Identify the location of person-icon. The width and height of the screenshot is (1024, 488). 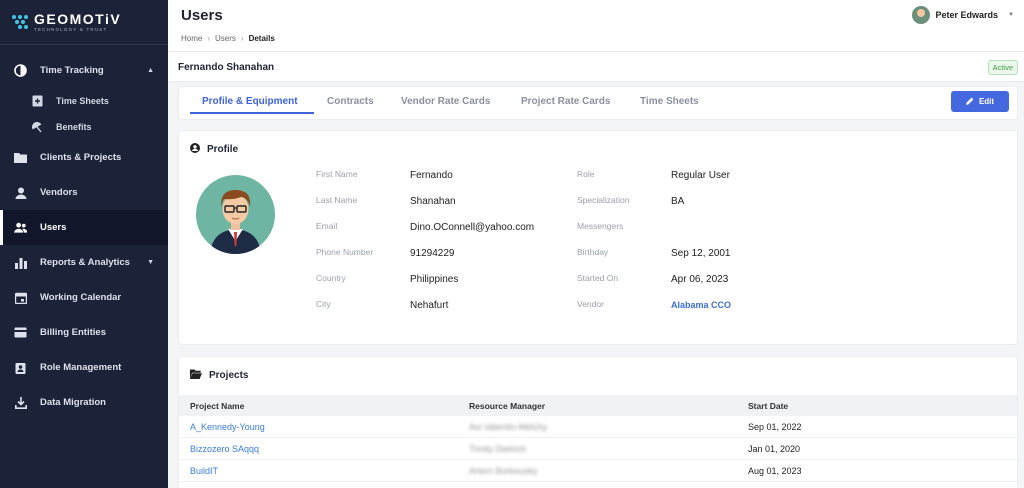
(20, 192).